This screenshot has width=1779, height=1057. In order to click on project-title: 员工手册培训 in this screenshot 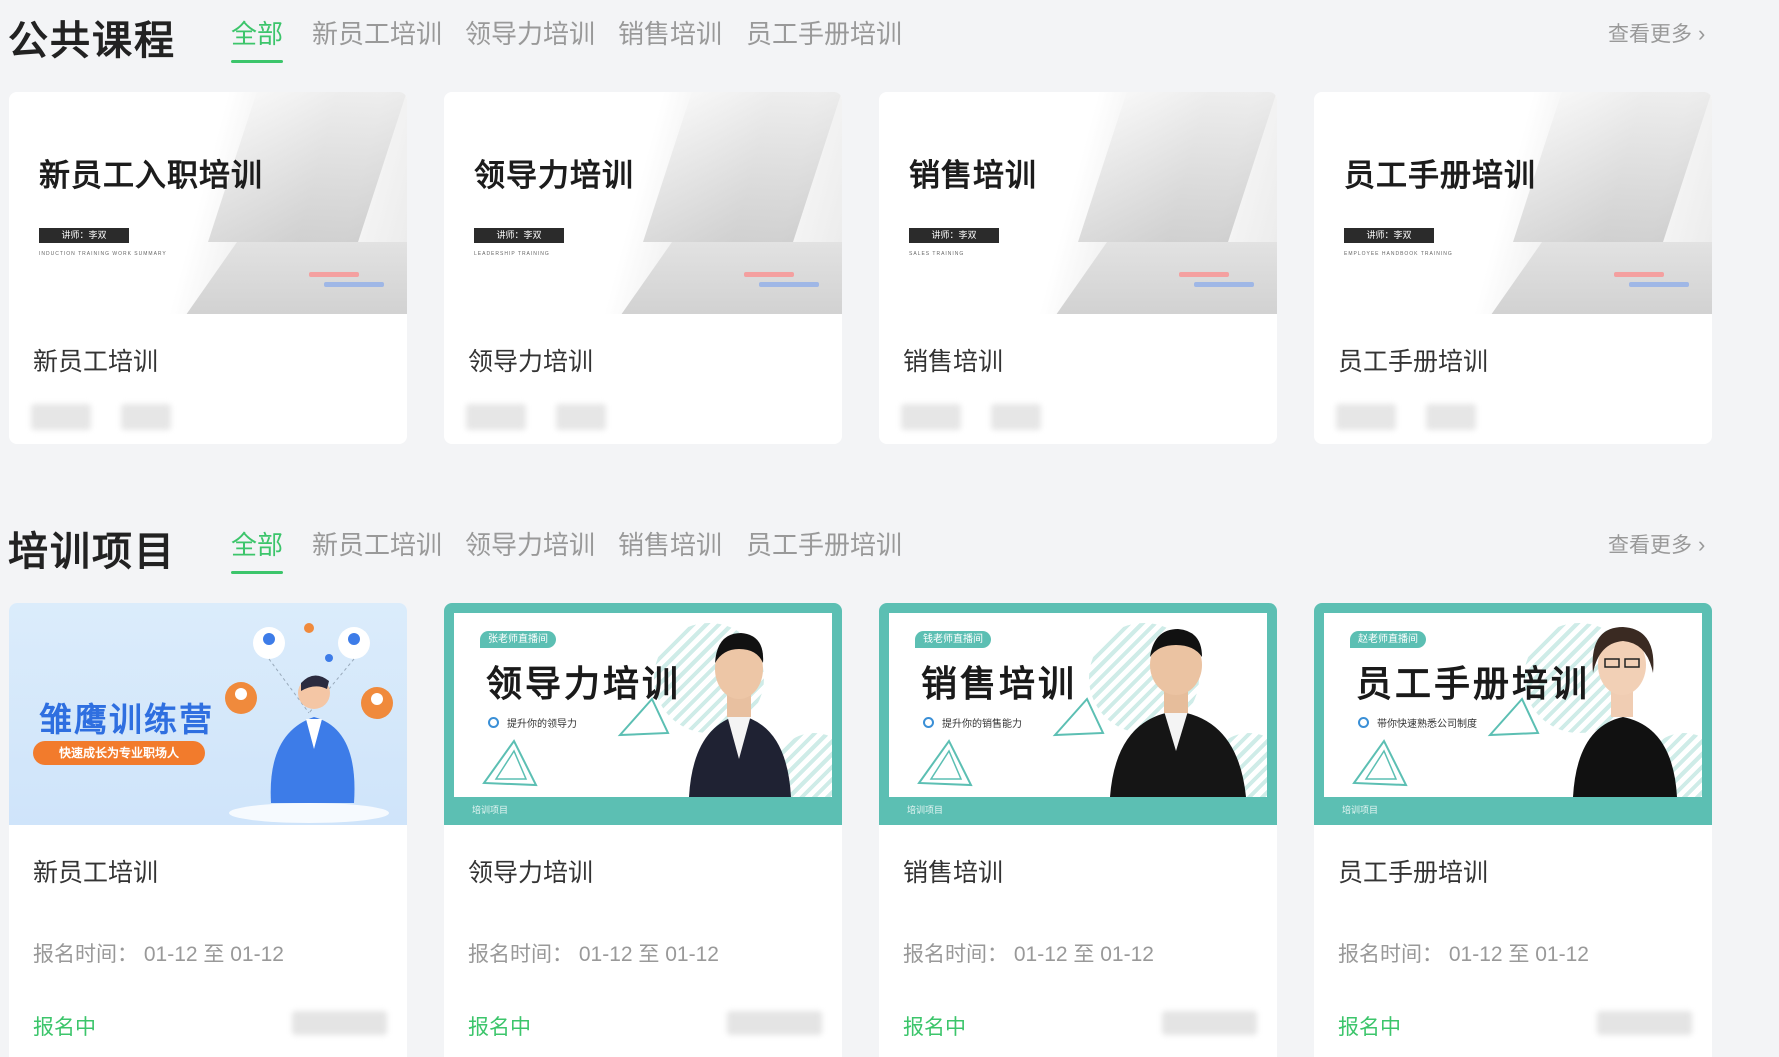, I will do `click(1413, 873)`.